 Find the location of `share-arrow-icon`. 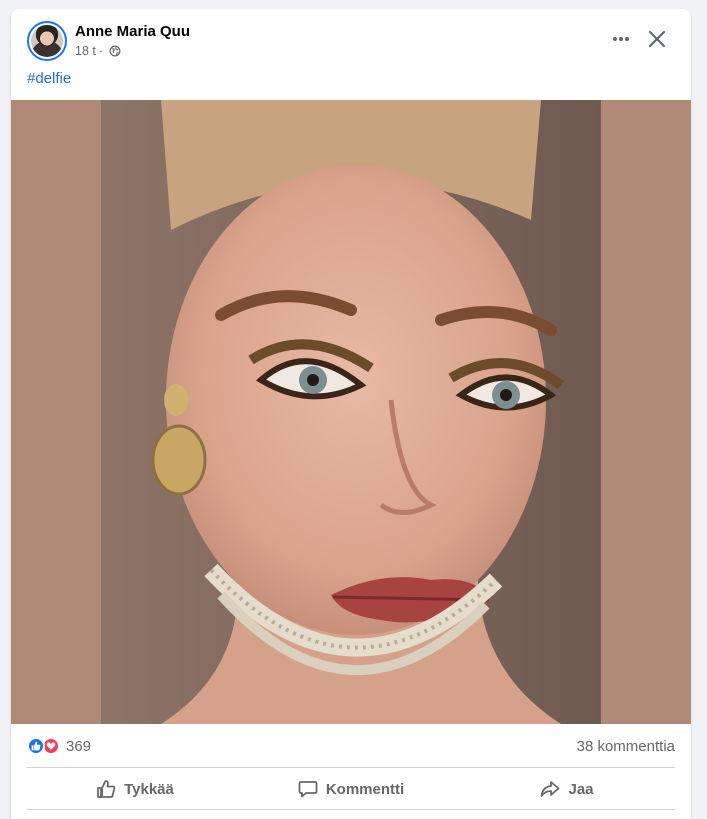

share-arrow-icon is located at coordinates (550, 789).